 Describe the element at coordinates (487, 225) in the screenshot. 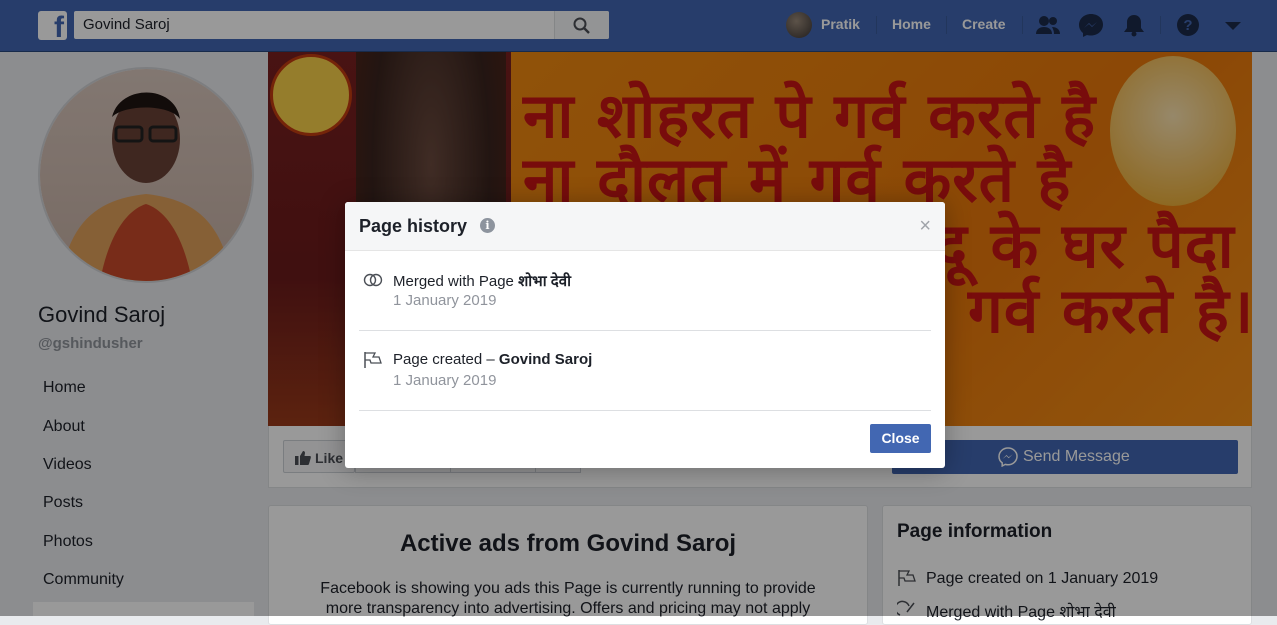

I see `info-icon: i` at that location.